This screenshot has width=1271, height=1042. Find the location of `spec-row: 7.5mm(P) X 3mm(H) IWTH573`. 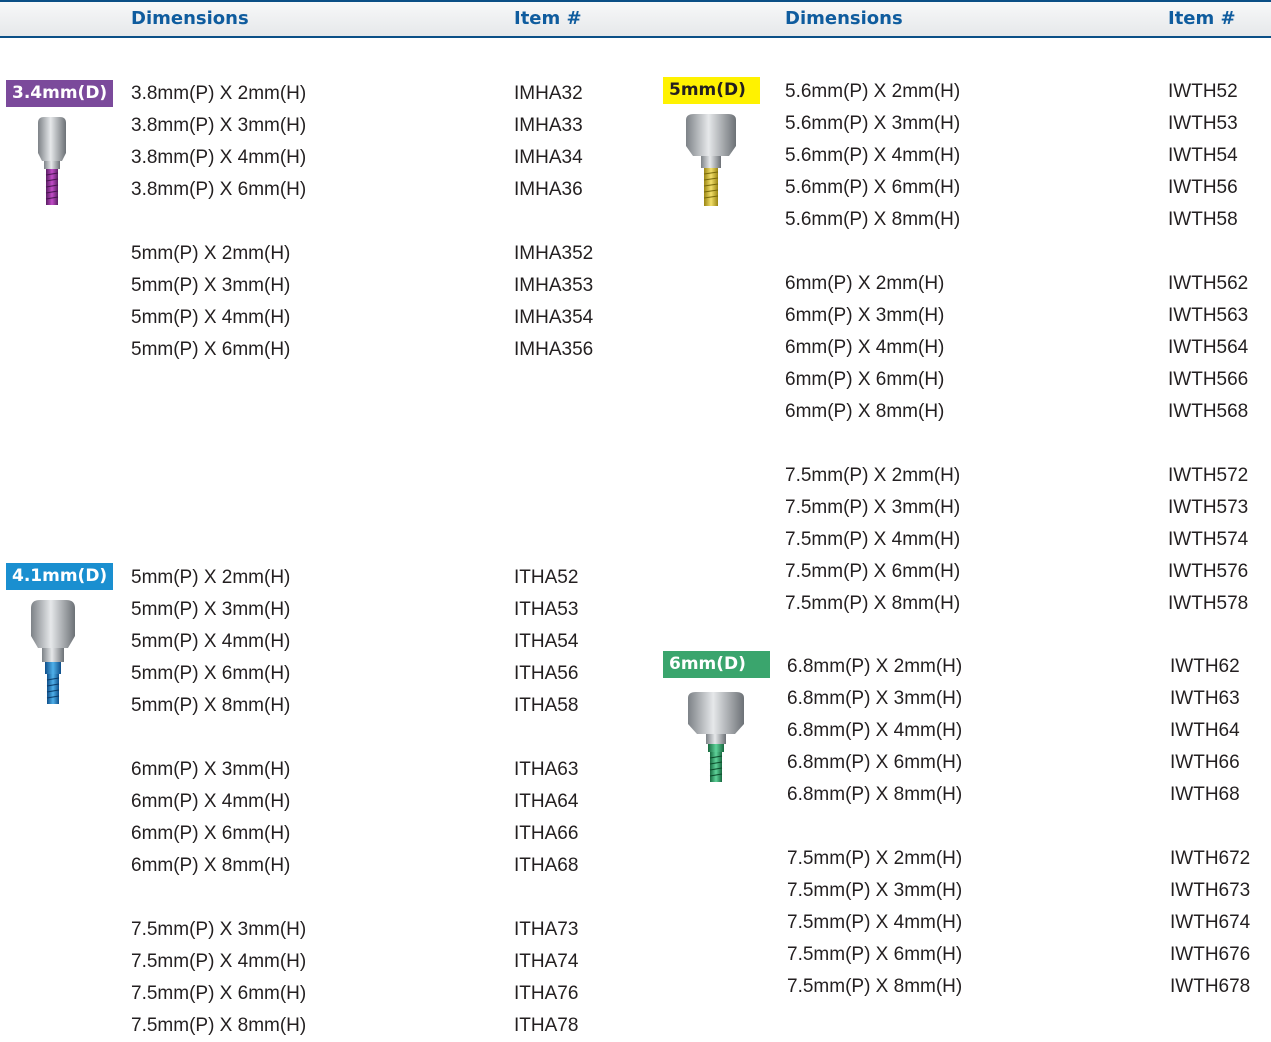

spec-row: 7.5mm(P) X 3mm(H) IWTH573 is located at coordinates (1025, 508).